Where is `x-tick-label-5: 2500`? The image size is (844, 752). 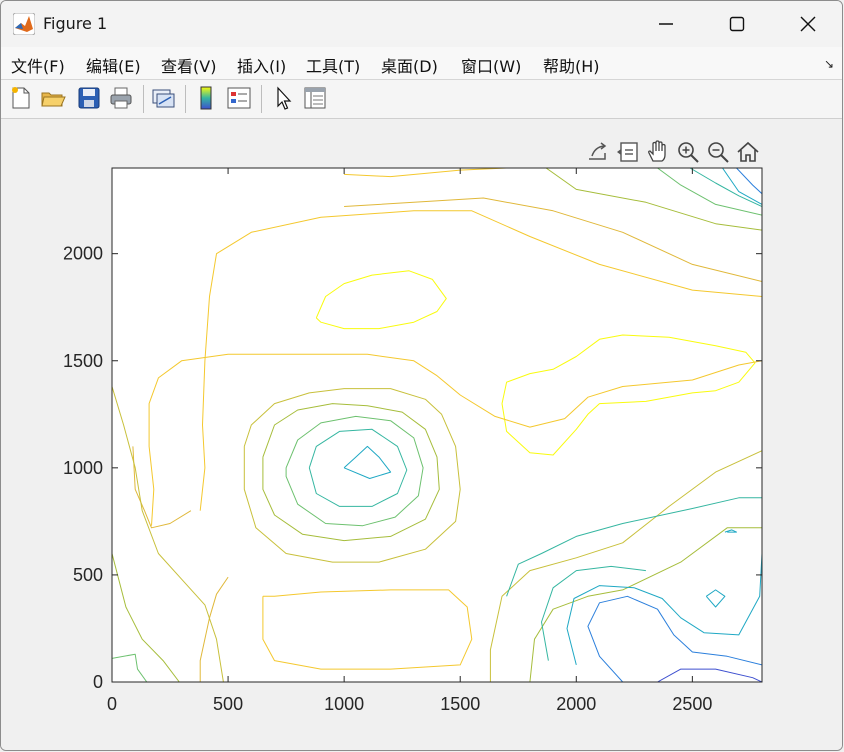 x-tick-label-5: 2500 is located at coordinates (692, 704).